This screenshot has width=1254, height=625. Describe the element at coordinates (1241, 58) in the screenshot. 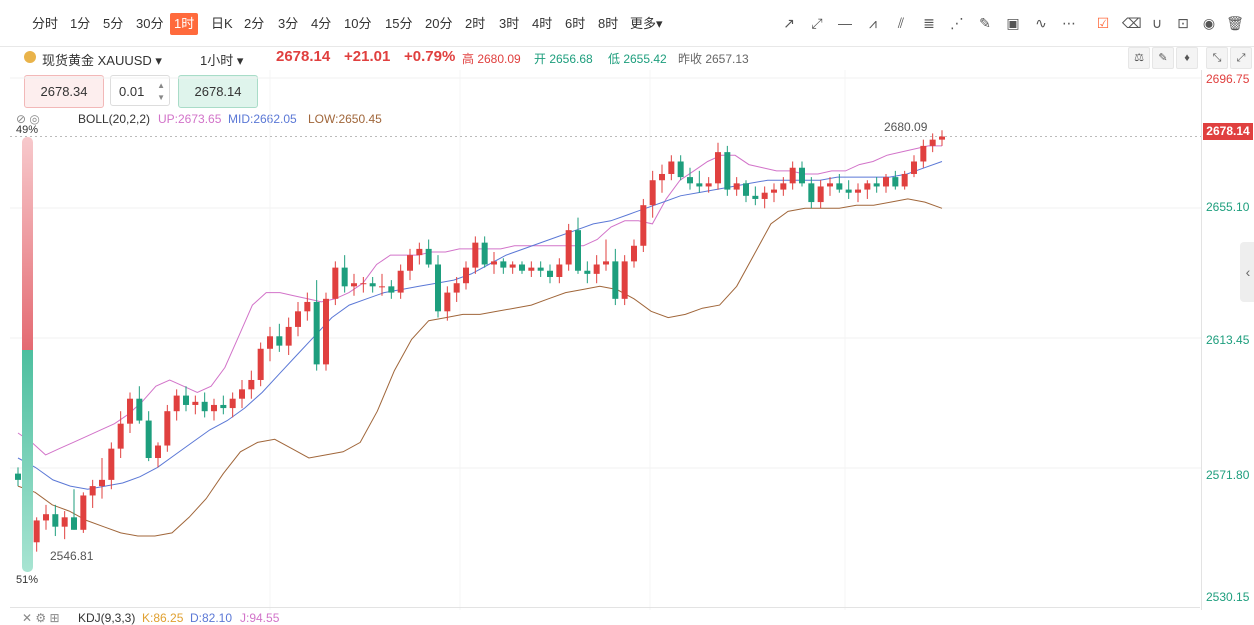

I see `fullscreen-icon: ⤢` at that location.